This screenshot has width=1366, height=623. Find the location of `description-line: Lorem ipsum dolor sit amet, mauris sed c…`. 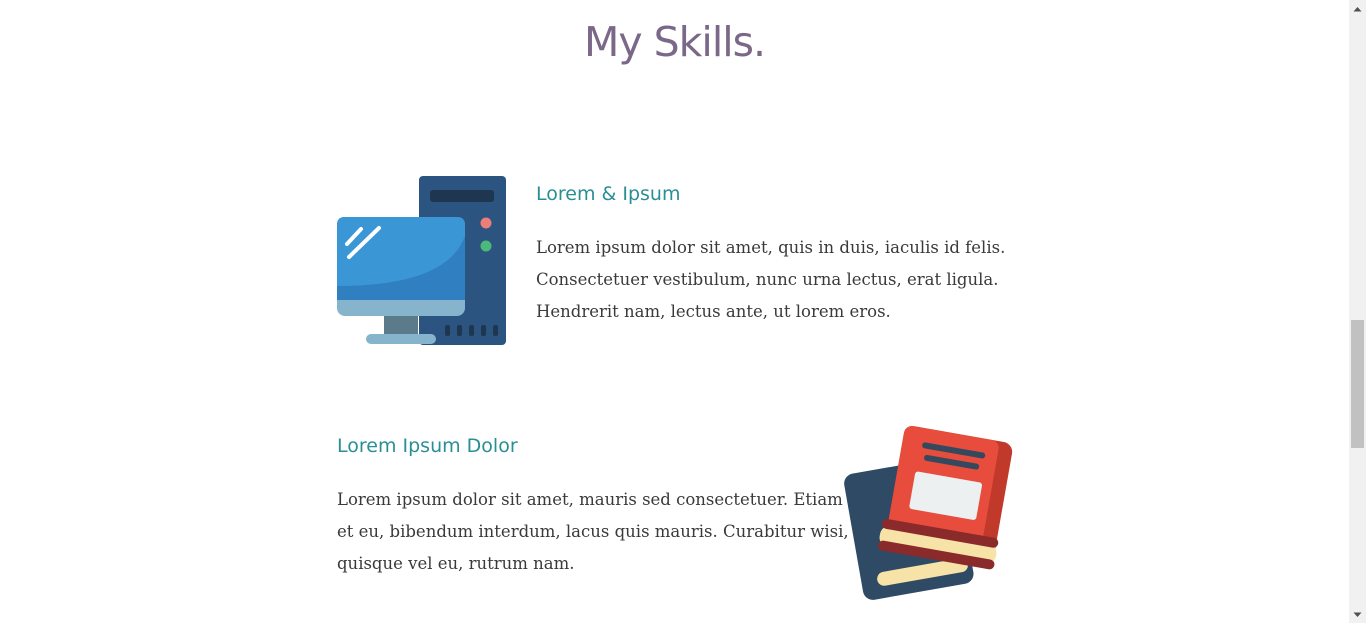

description-line: Lorem ipsum dolor sit amet, mauris sed c… is located at coordinates (590, 499).